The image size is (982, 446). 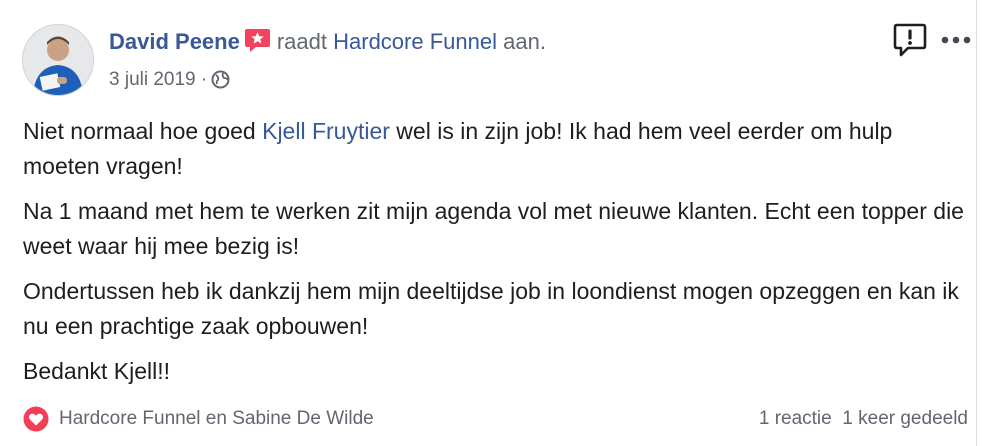 What do you see at coordinates (36, 424) in the screenshot?
I see `love-reaction-icon` at bounding box center [36, 424].